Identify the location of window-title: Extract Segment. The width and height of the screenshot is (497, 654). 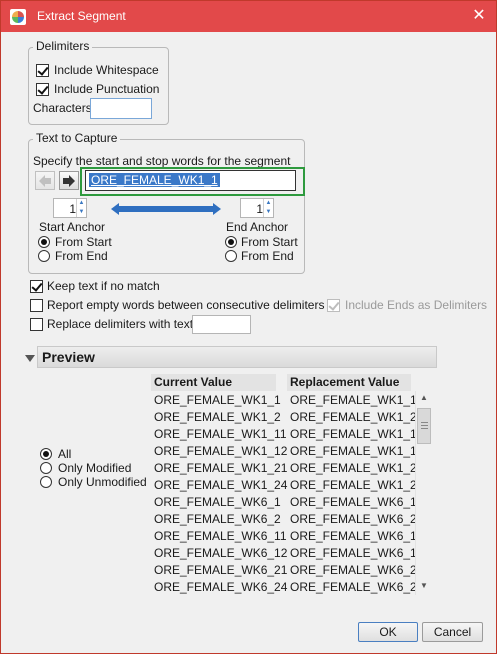
(81, 16).